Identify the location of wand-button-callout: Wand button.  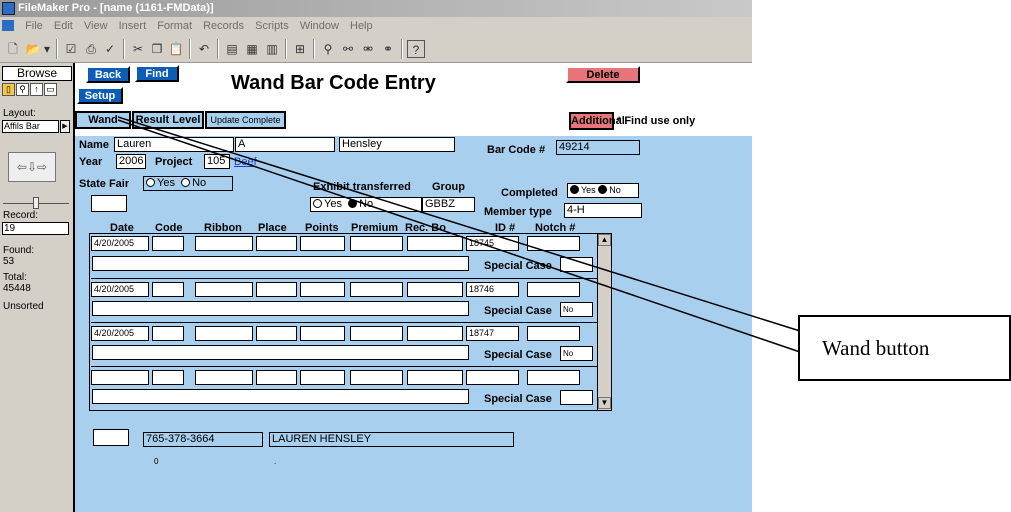
(904, 348).